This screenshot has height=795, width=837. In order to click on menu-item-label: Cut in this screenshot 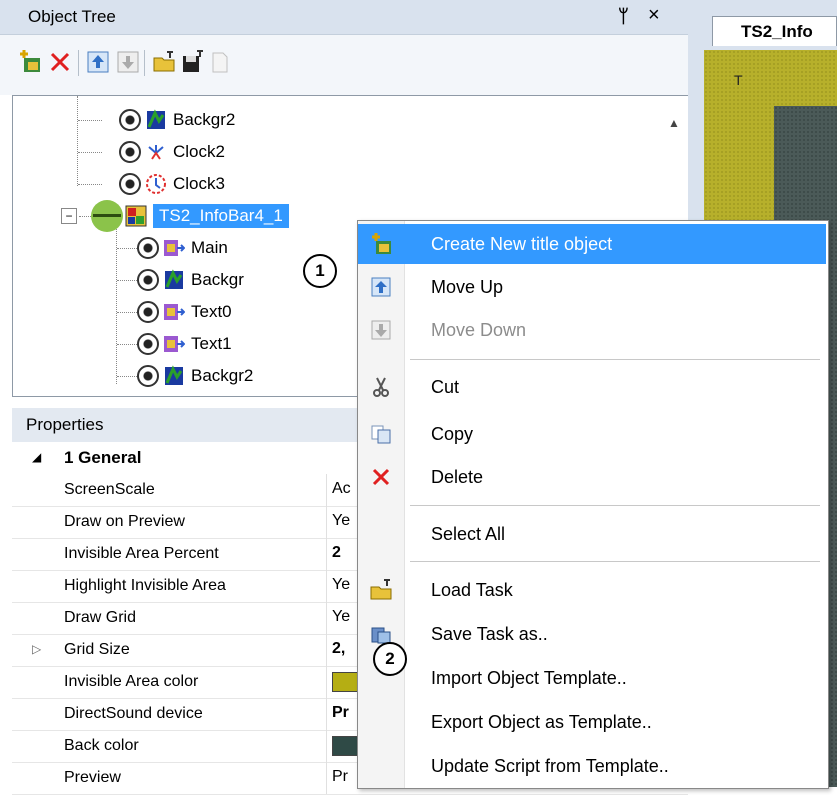, I will do `click(445, 386)`.